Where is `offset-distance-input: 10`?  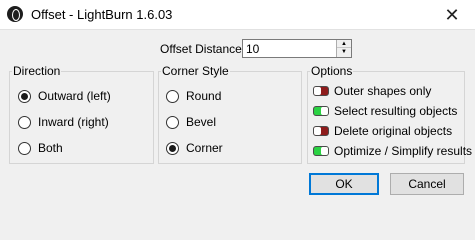 offset-distance-input: 10 is located at coordinates (252, 49).